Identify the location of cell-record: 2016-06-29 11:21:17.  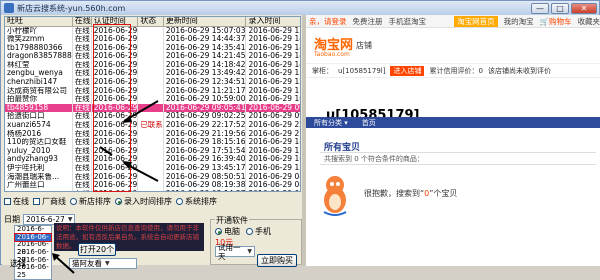
(273, 91).